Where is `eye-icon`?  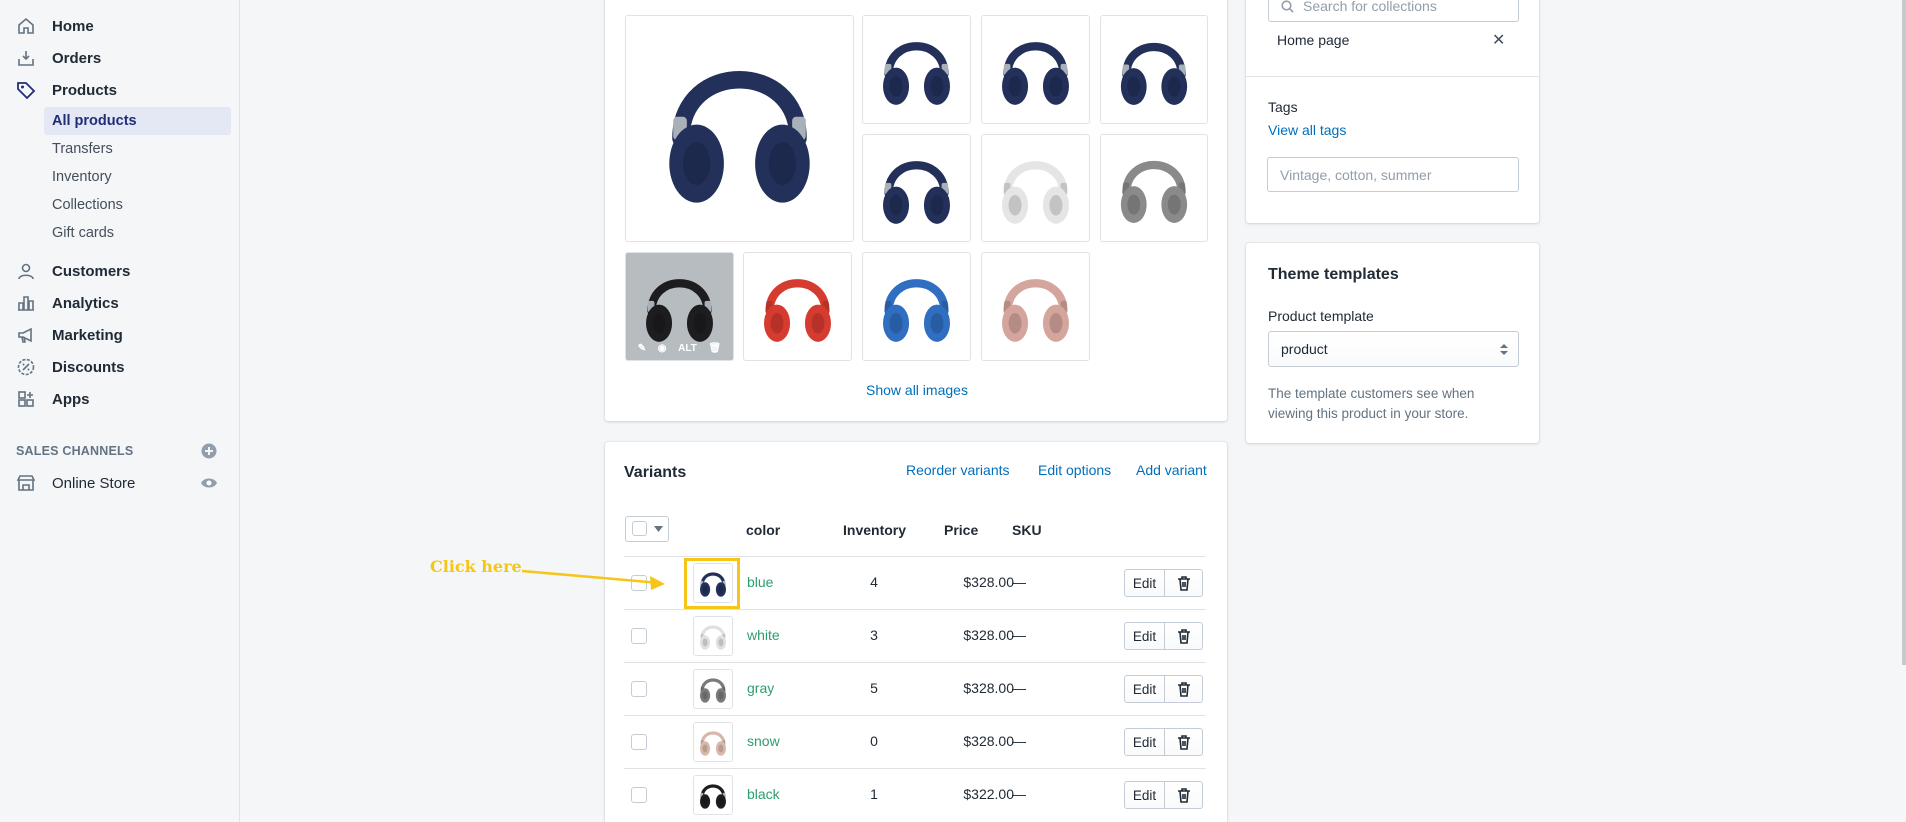 eye-icon is located at coordinates (209, 483).